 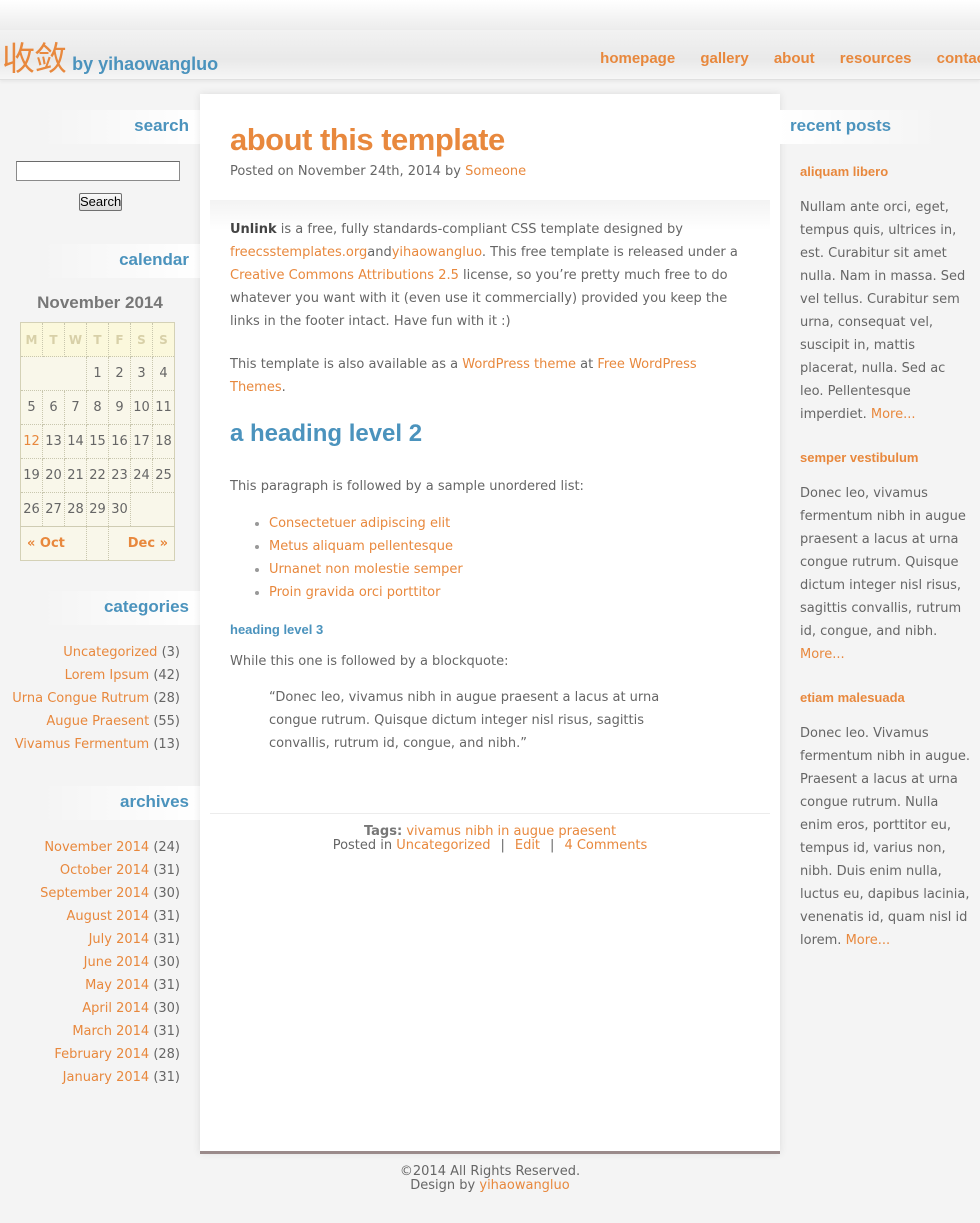 I want to click on post-title: about this template, so click(x=367, y=140).